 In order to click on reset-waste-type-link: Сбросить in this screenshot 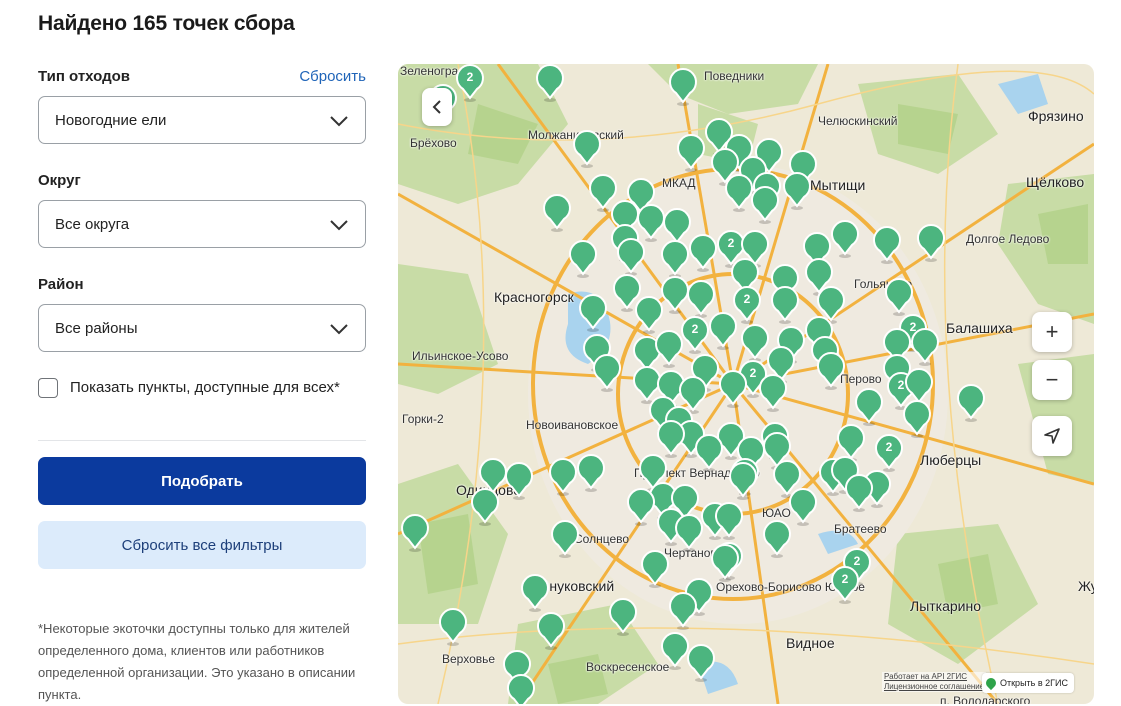, I will do `click(332, 76)`.